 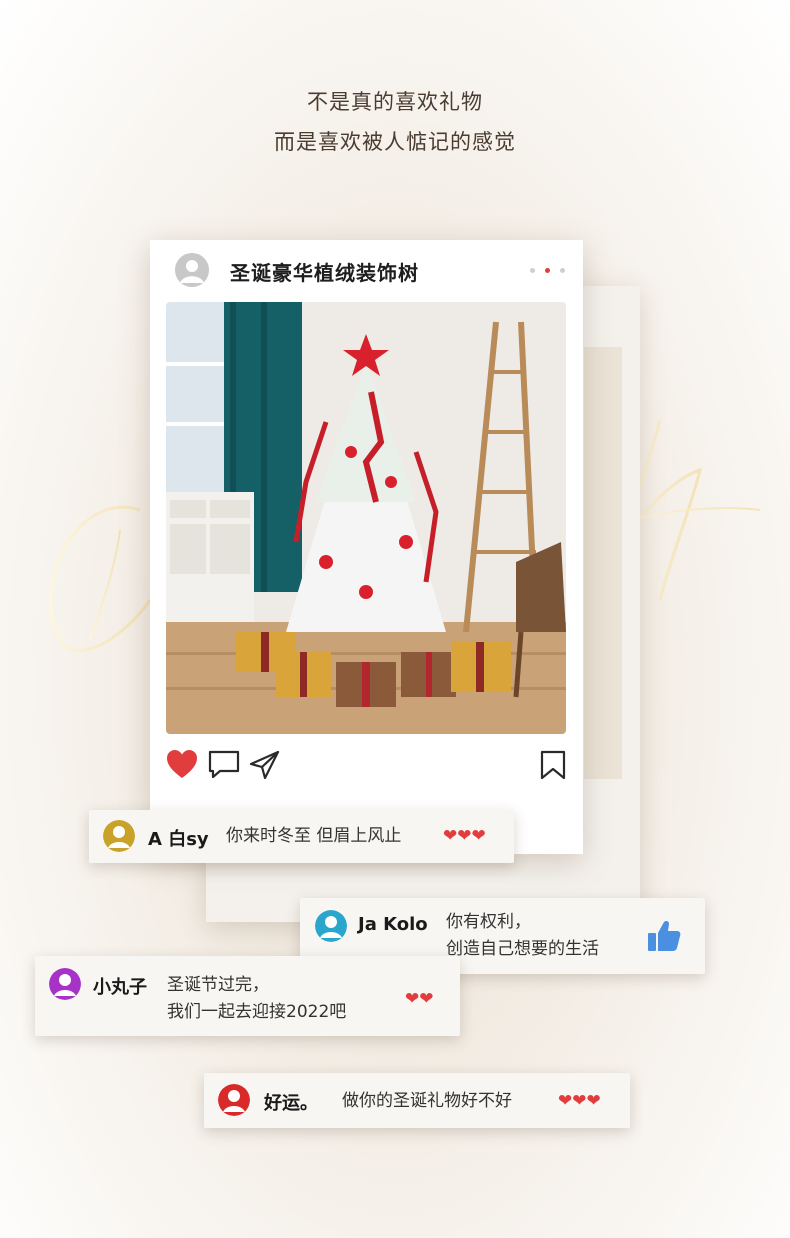 I want to click on comment-icon, so click(x=224, y=764).